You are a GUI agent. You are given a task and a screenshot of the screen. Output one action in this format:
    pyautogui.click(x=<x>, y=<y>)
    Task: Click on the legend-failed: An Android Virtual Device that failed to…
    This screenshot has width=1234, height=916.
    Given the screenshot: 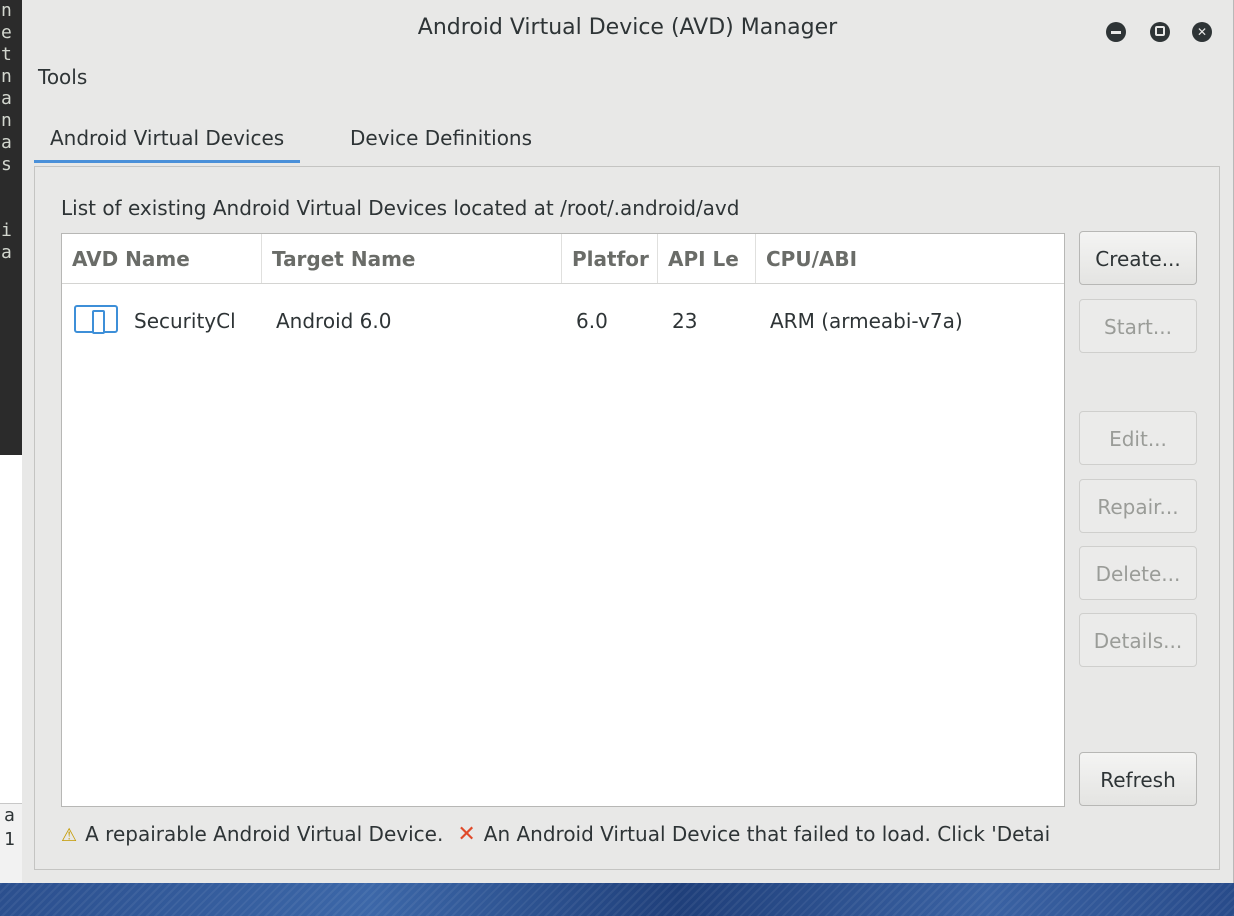 What is the action you would take?
    pyautogui.click(x=767, y=834)
    